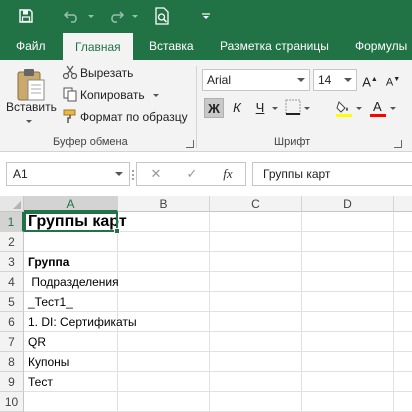  Describe the element at coordinates (31, 85) in the screenshot. I see `paste-icon` at that location.